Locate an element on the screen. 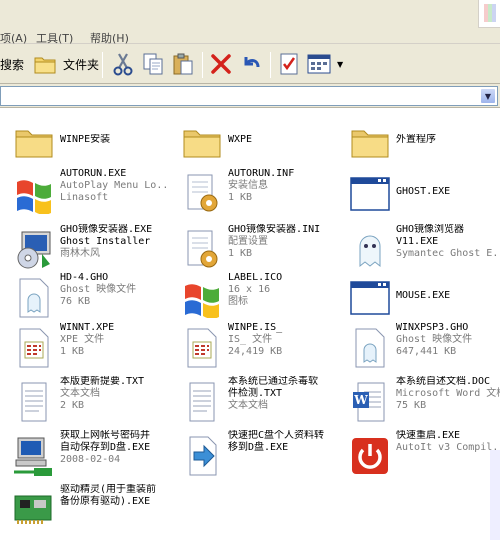  file-name: WXPE is located at coordinates (240, 139).